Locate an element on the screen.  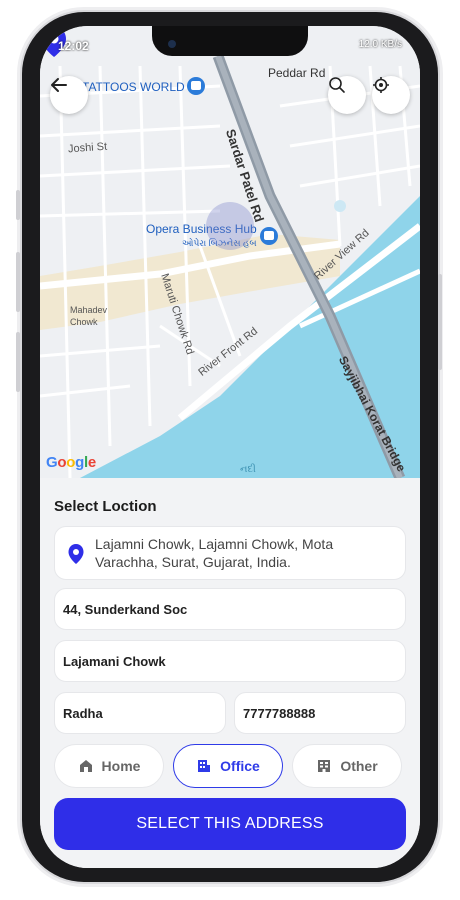
front-camera is located at coordinates (172, 44).